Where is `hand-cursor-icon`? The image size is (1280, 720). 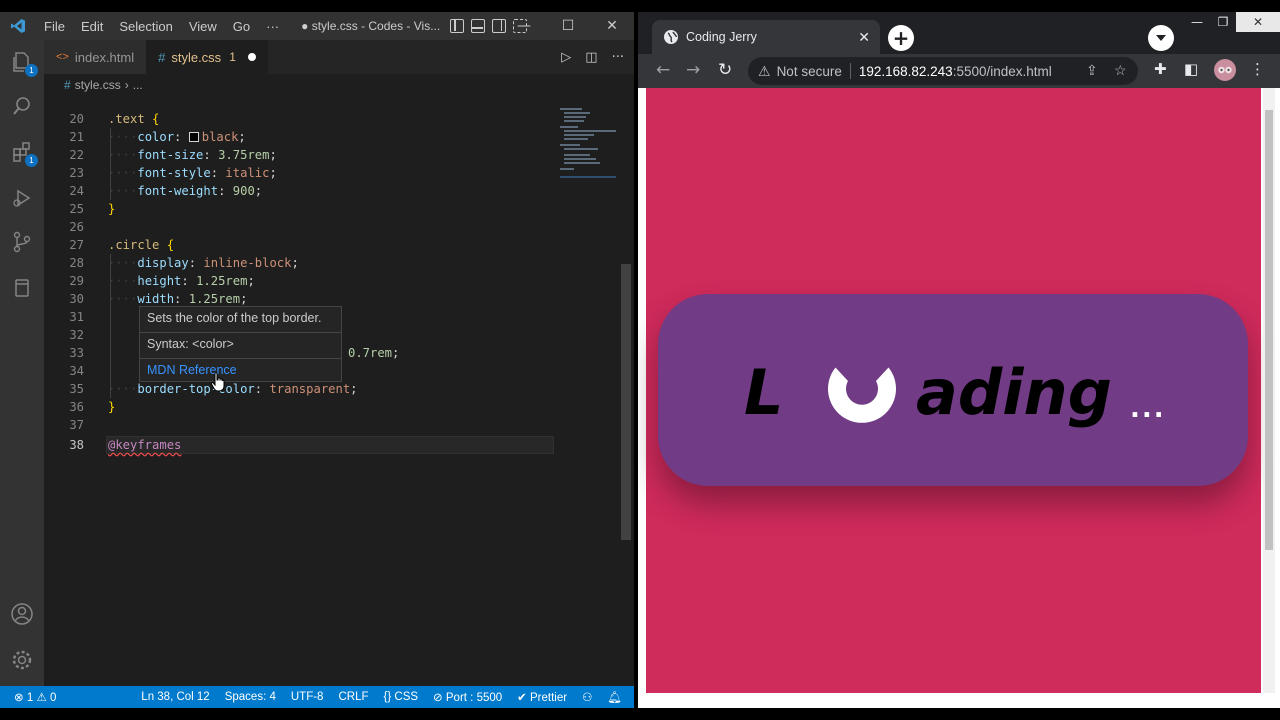 hand-cursor-icon is located at coordinates (218, 384).